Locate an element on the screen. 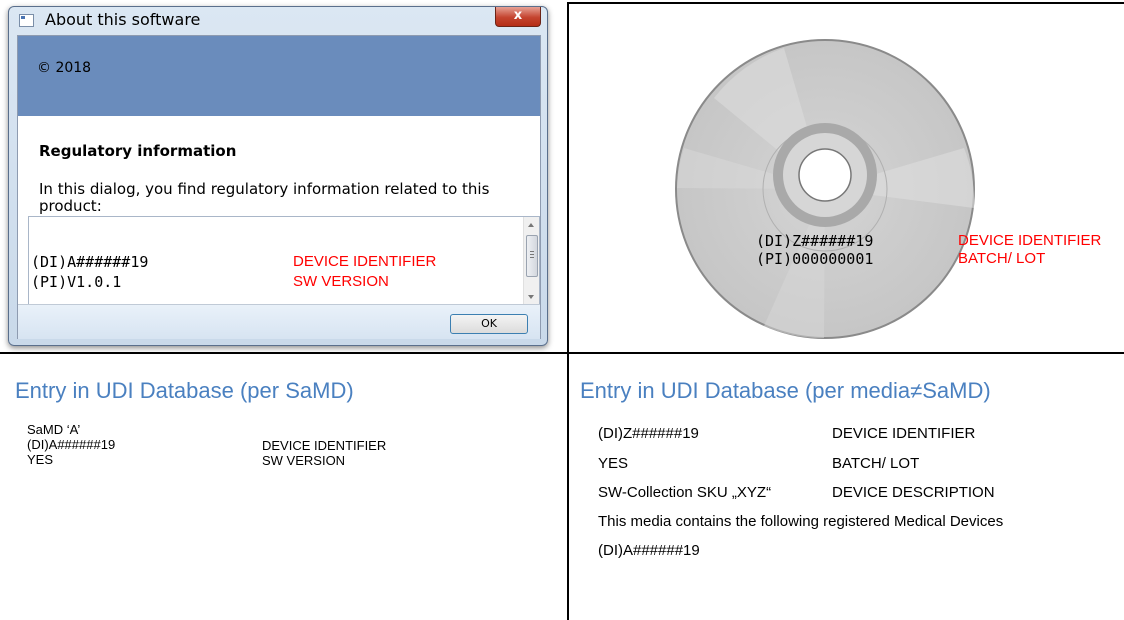 The image size is (1124, 620). media-code: SW-Collection SKU „XYZ“ is located at coordinates (685, 492).